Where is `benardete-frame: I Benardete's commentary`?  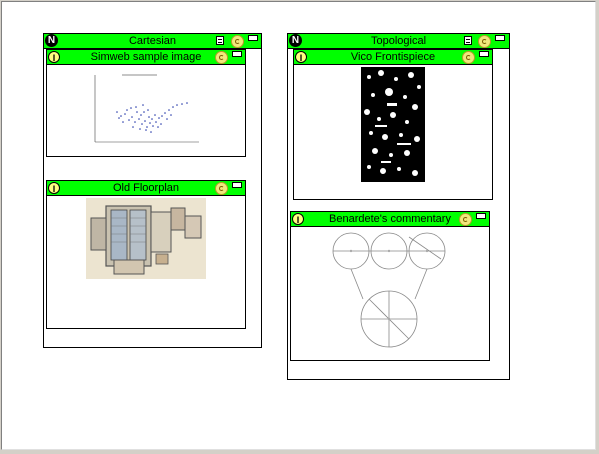 benardete-frame: I Benardete's commentary is located at coordinates (390, 286).